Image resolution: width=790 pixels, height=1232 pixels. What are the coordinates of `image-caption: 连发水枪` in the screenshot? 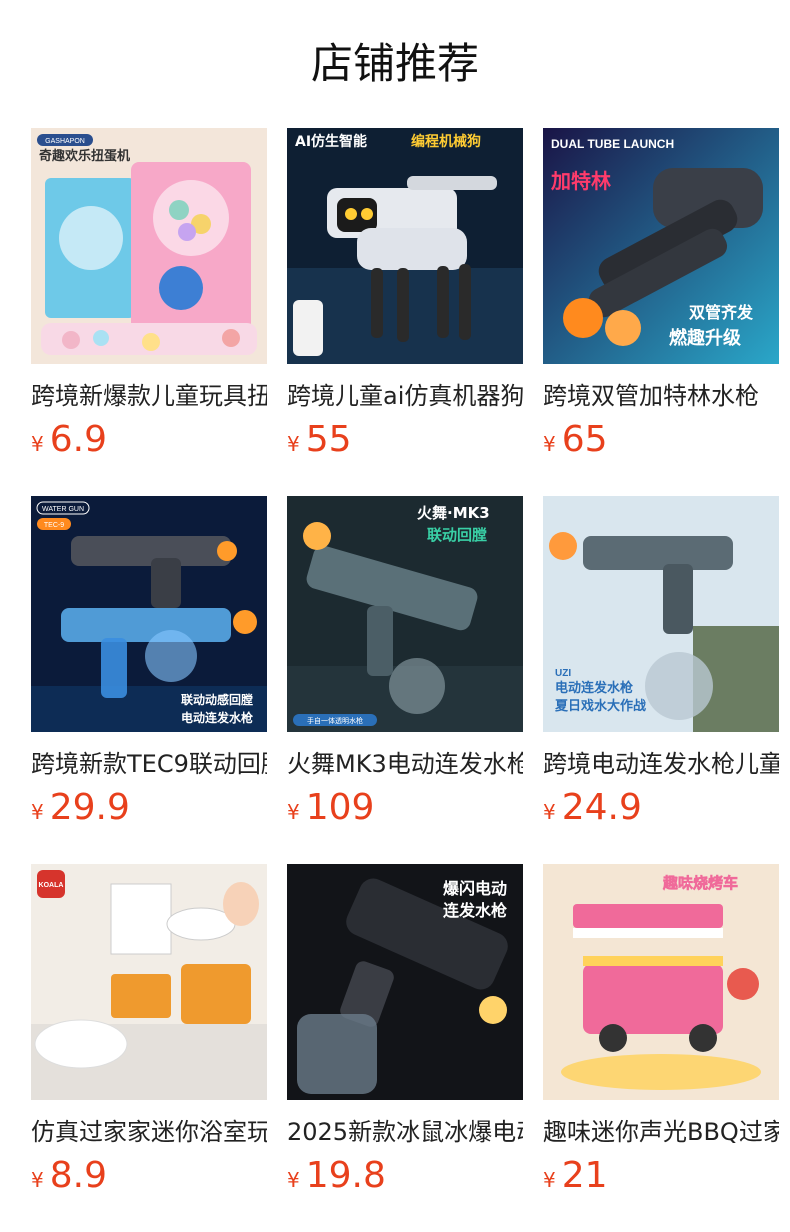 It's located at (475, 910).